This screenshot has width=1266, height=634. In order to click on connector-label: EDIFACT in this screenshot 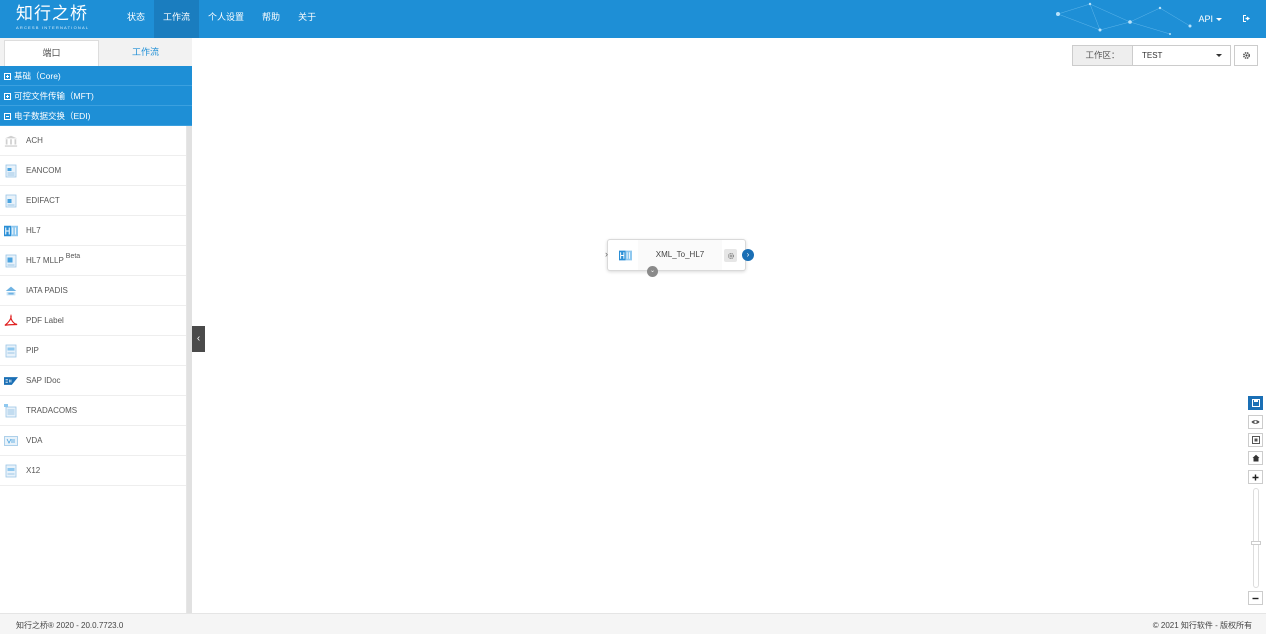, I will do `click(43, 200)`.